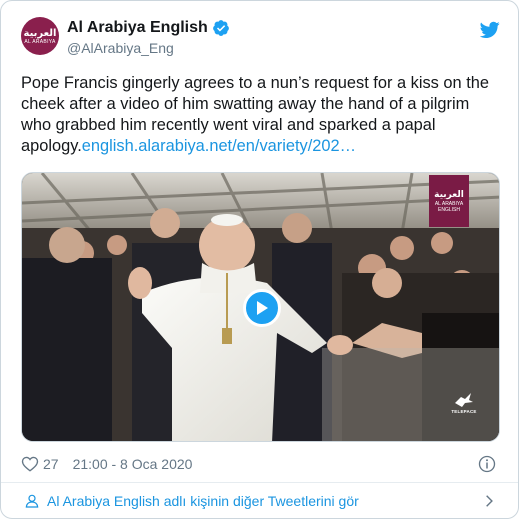 The height and width of the screenshot is (520, 520). I want to click on info-icon, so click(487, 464).